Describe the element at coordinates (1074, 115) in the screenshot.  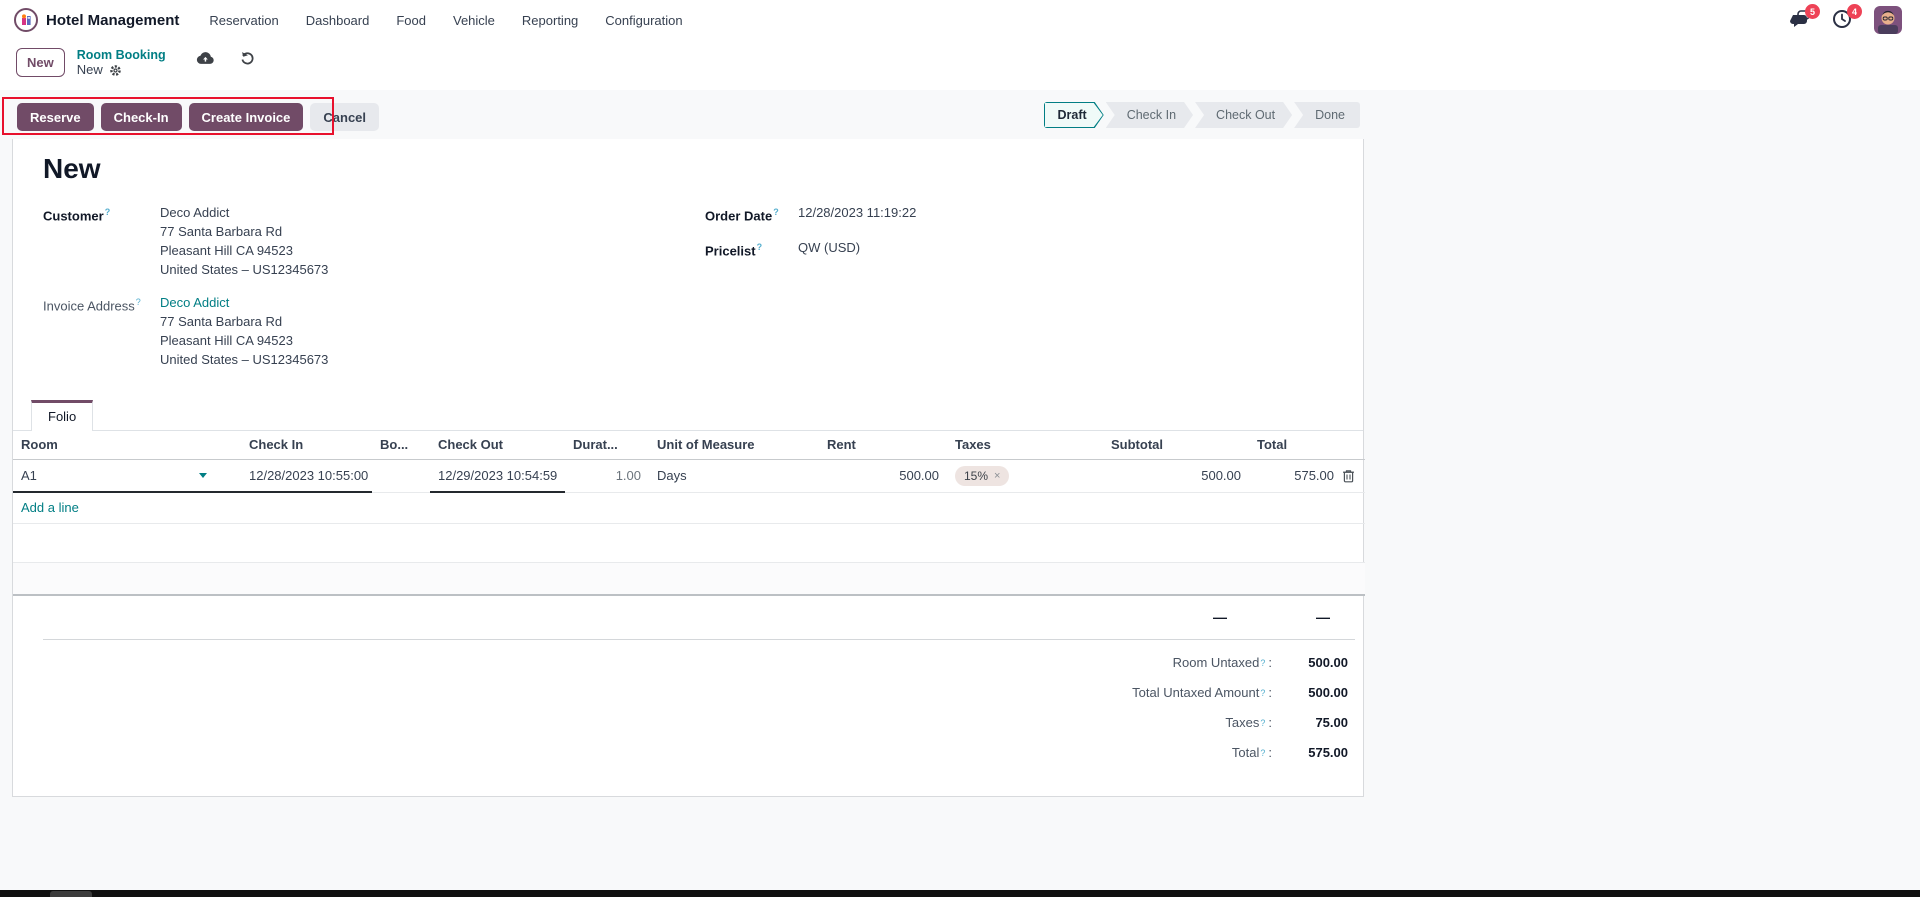
I see `status-step-draft: Draft` at that location.